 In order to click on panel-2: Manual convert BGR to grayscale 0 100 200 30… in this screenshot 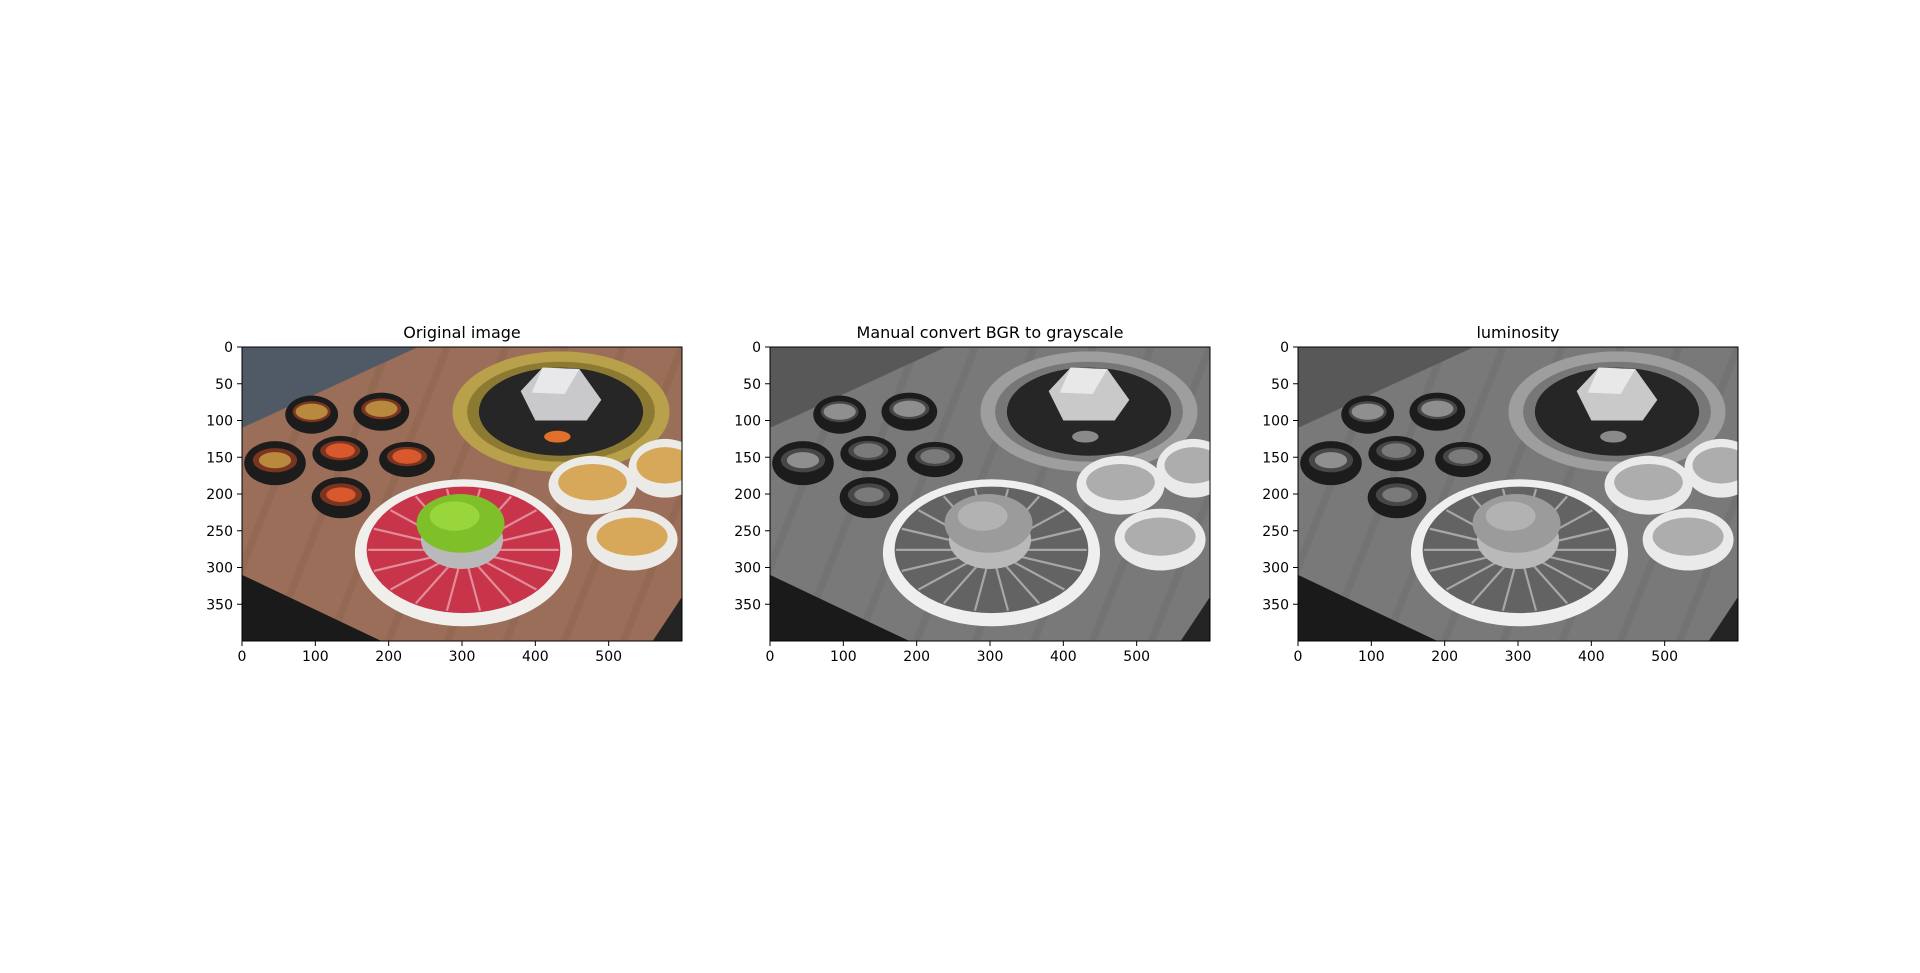, I will do `click(972, 494)`.